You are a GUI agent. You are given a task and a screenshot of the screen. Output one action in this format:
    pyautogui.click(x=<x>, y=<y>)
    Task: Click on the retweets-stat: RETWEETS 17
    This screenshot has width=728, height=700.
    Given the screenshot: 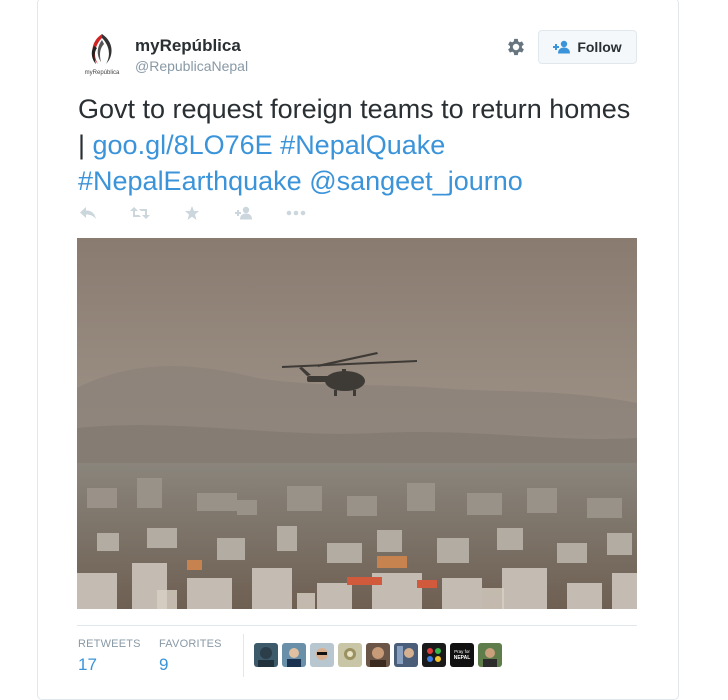 What is the action you would take?
    pyautogui.click(x=109, y=656)
    